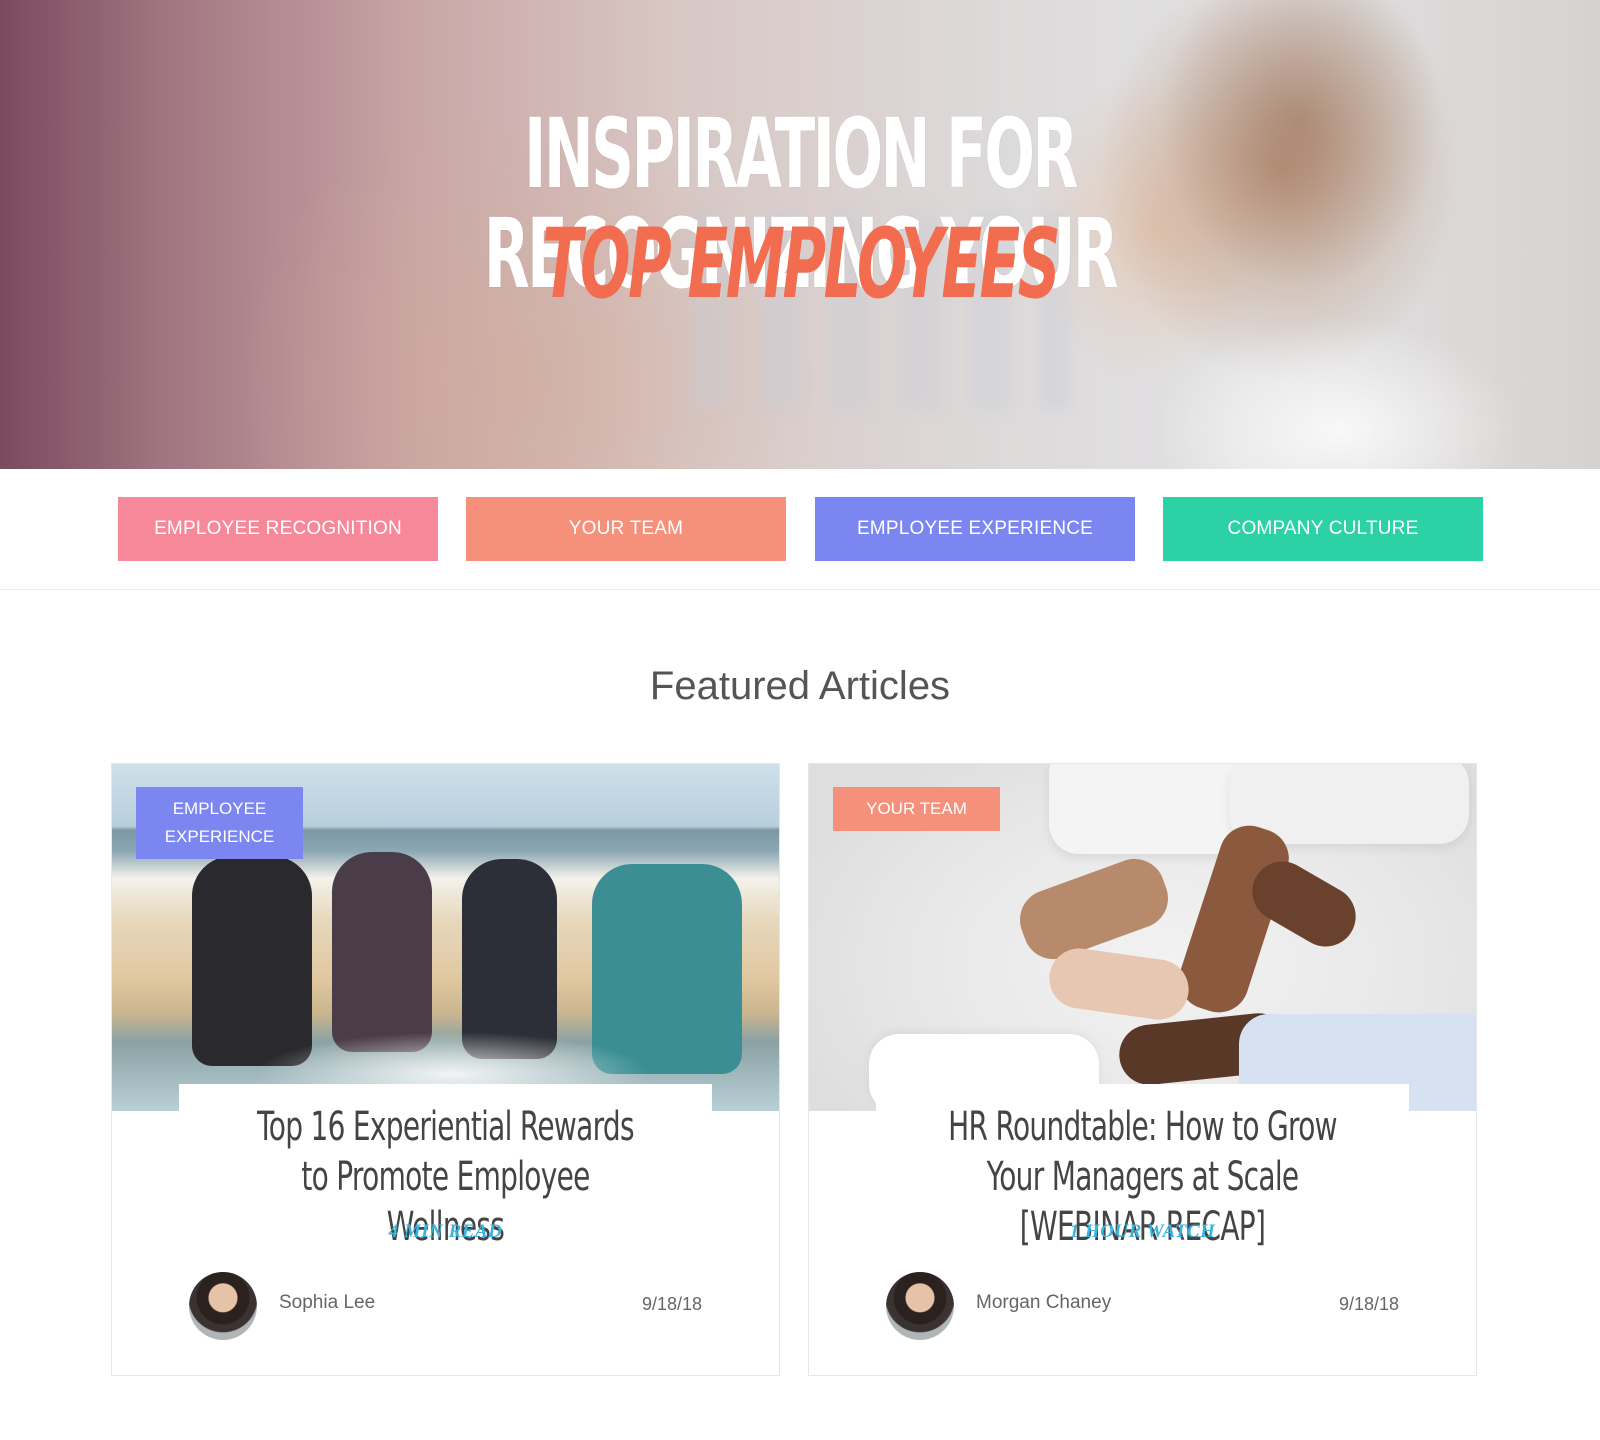 Image resolution: width=1600 pixels, height=1440 pixels. I want to click on category-employee-experience-button: EMPLOYEE EXPERIENCE, so click(975, 529).